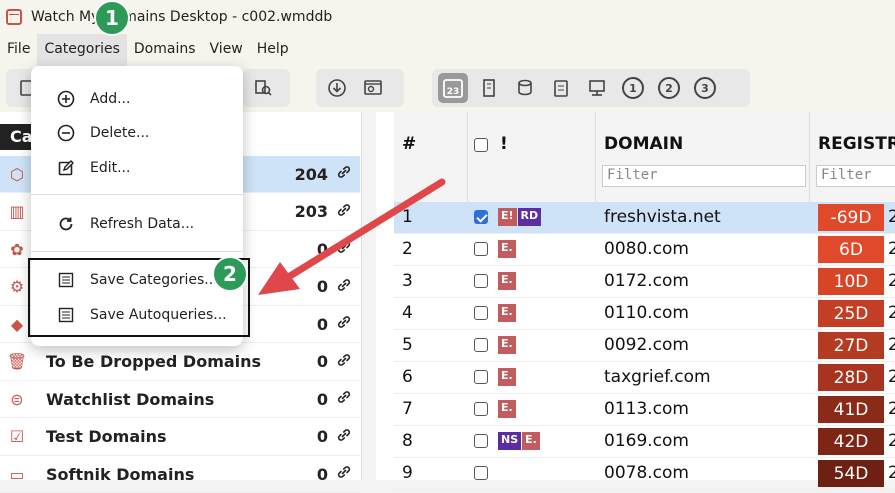 The width and height of the screenshot is (895, 493). What do you see at coordinates (352, 236) in the screenshot?
I see `annotation-arrow` at bounding box center [352, 236].